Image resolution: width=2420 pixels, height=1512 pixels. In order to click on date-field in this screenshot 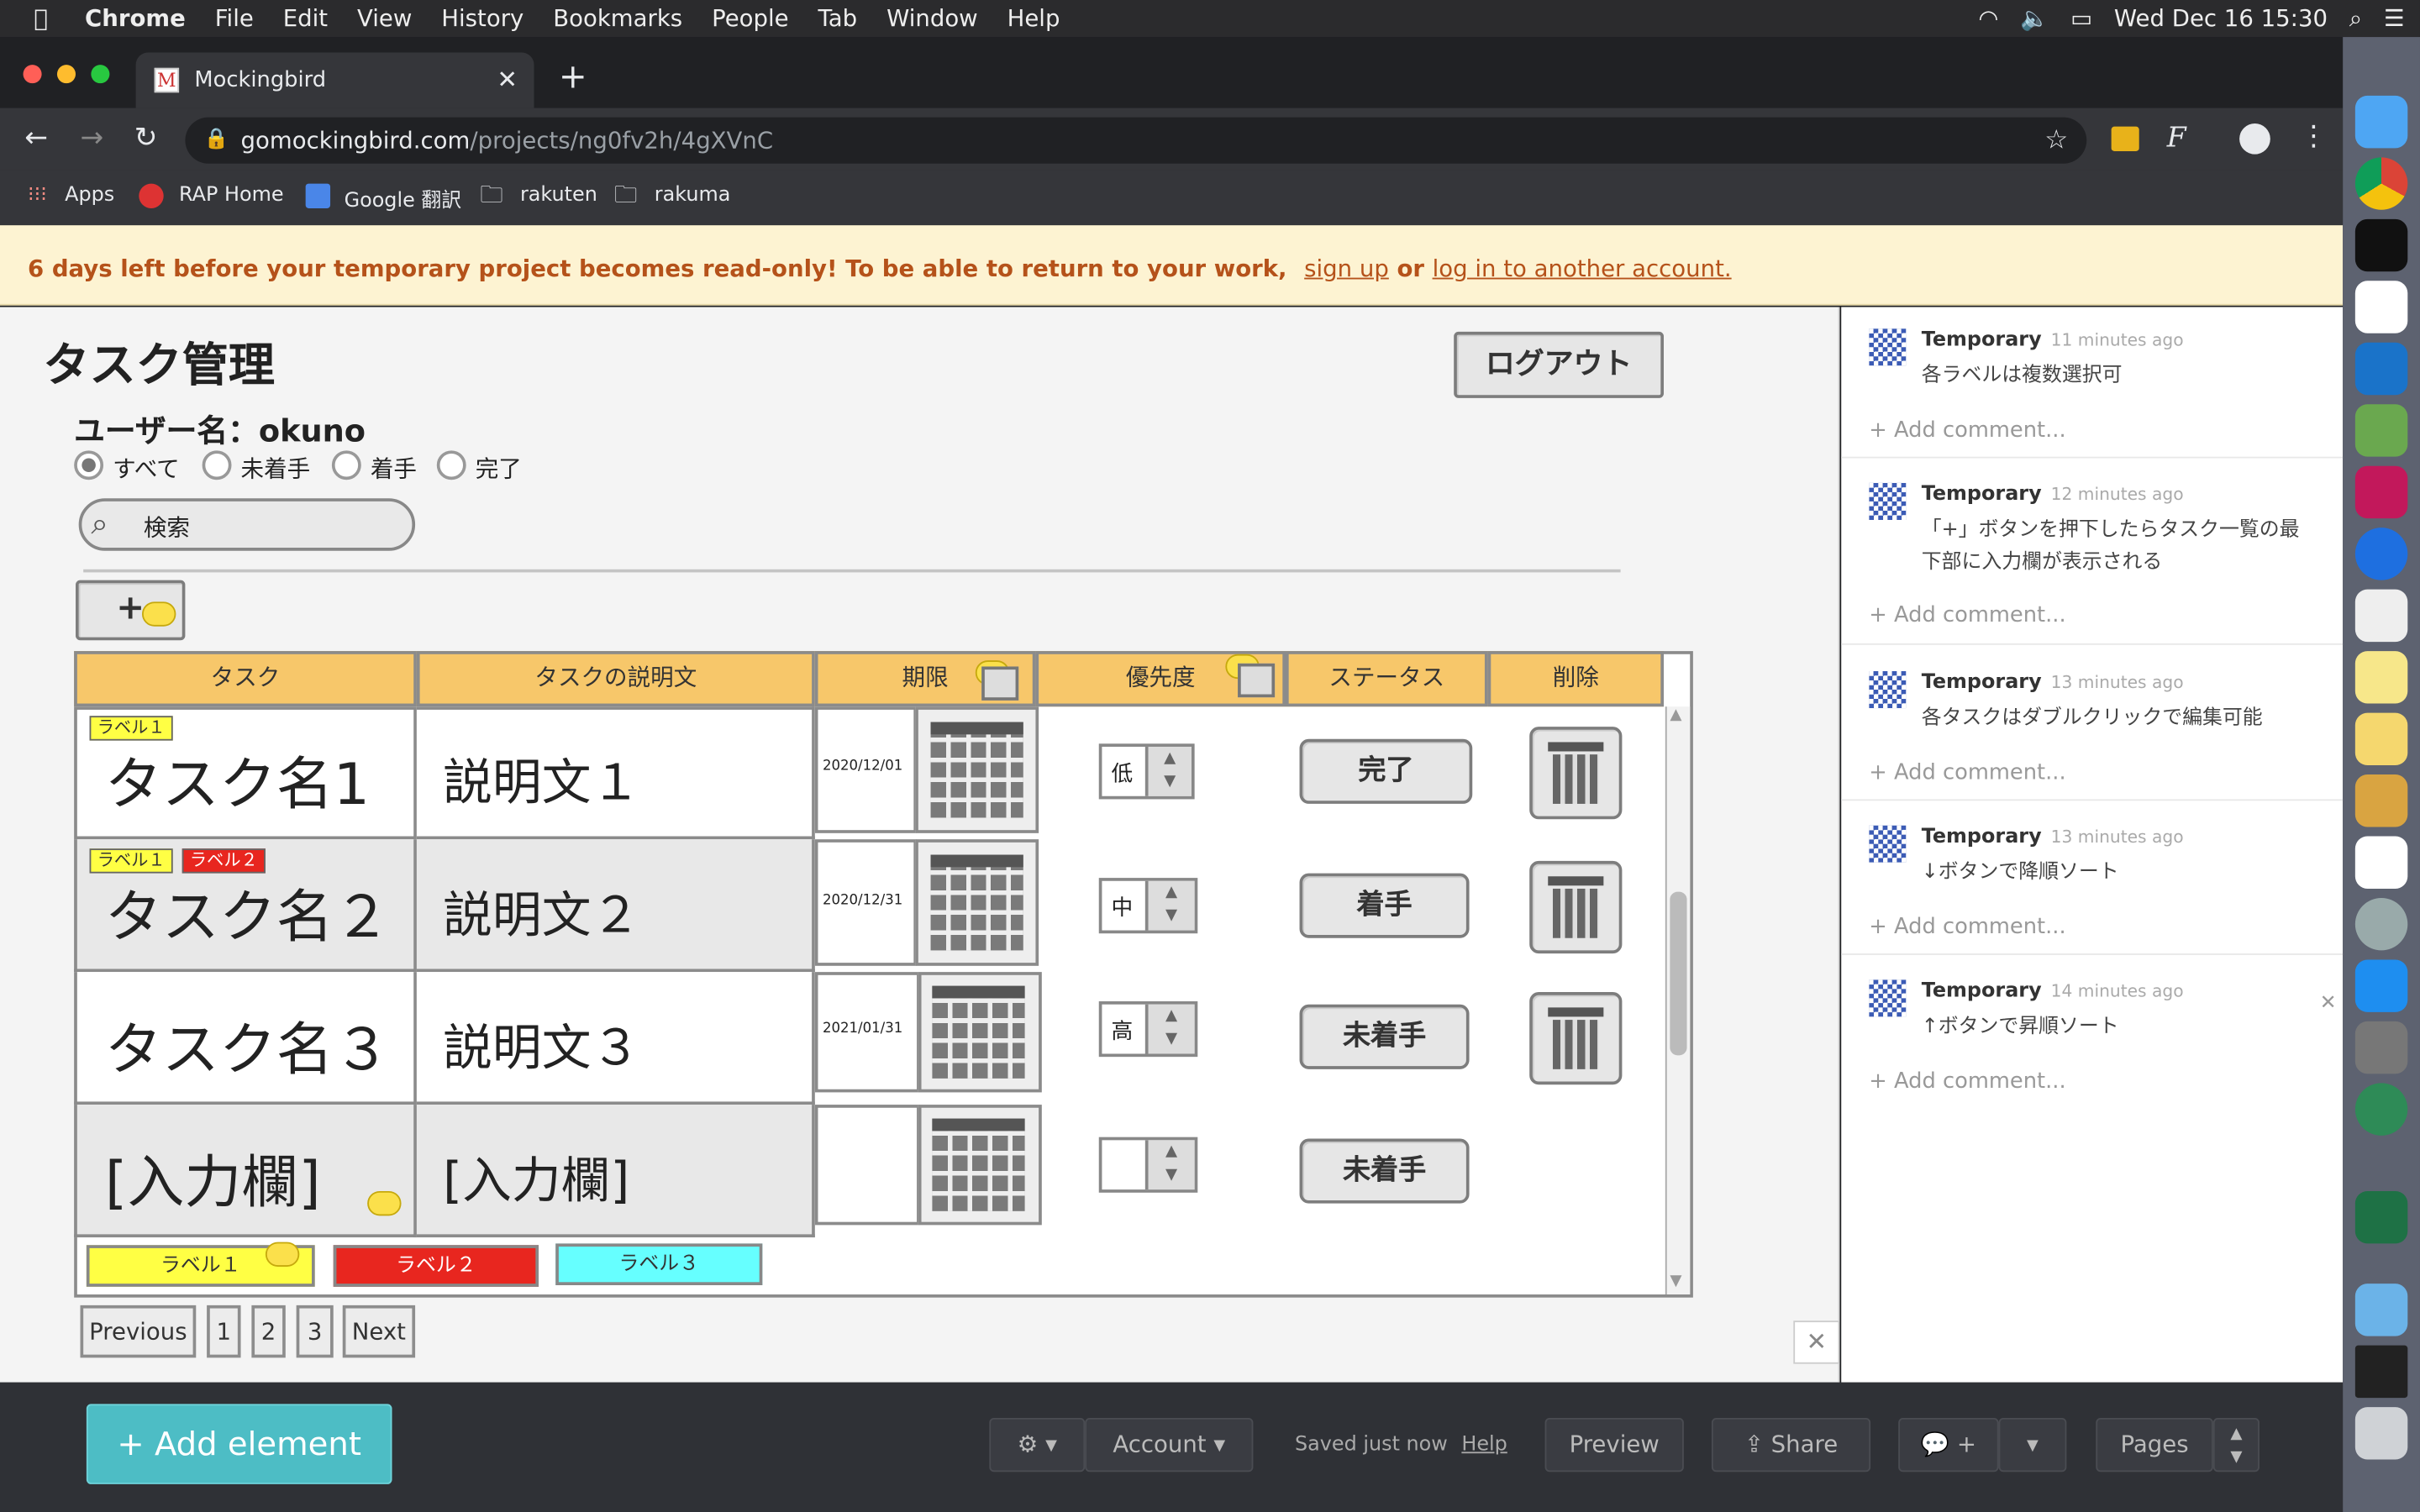, I will do `click(867, 1165)`.